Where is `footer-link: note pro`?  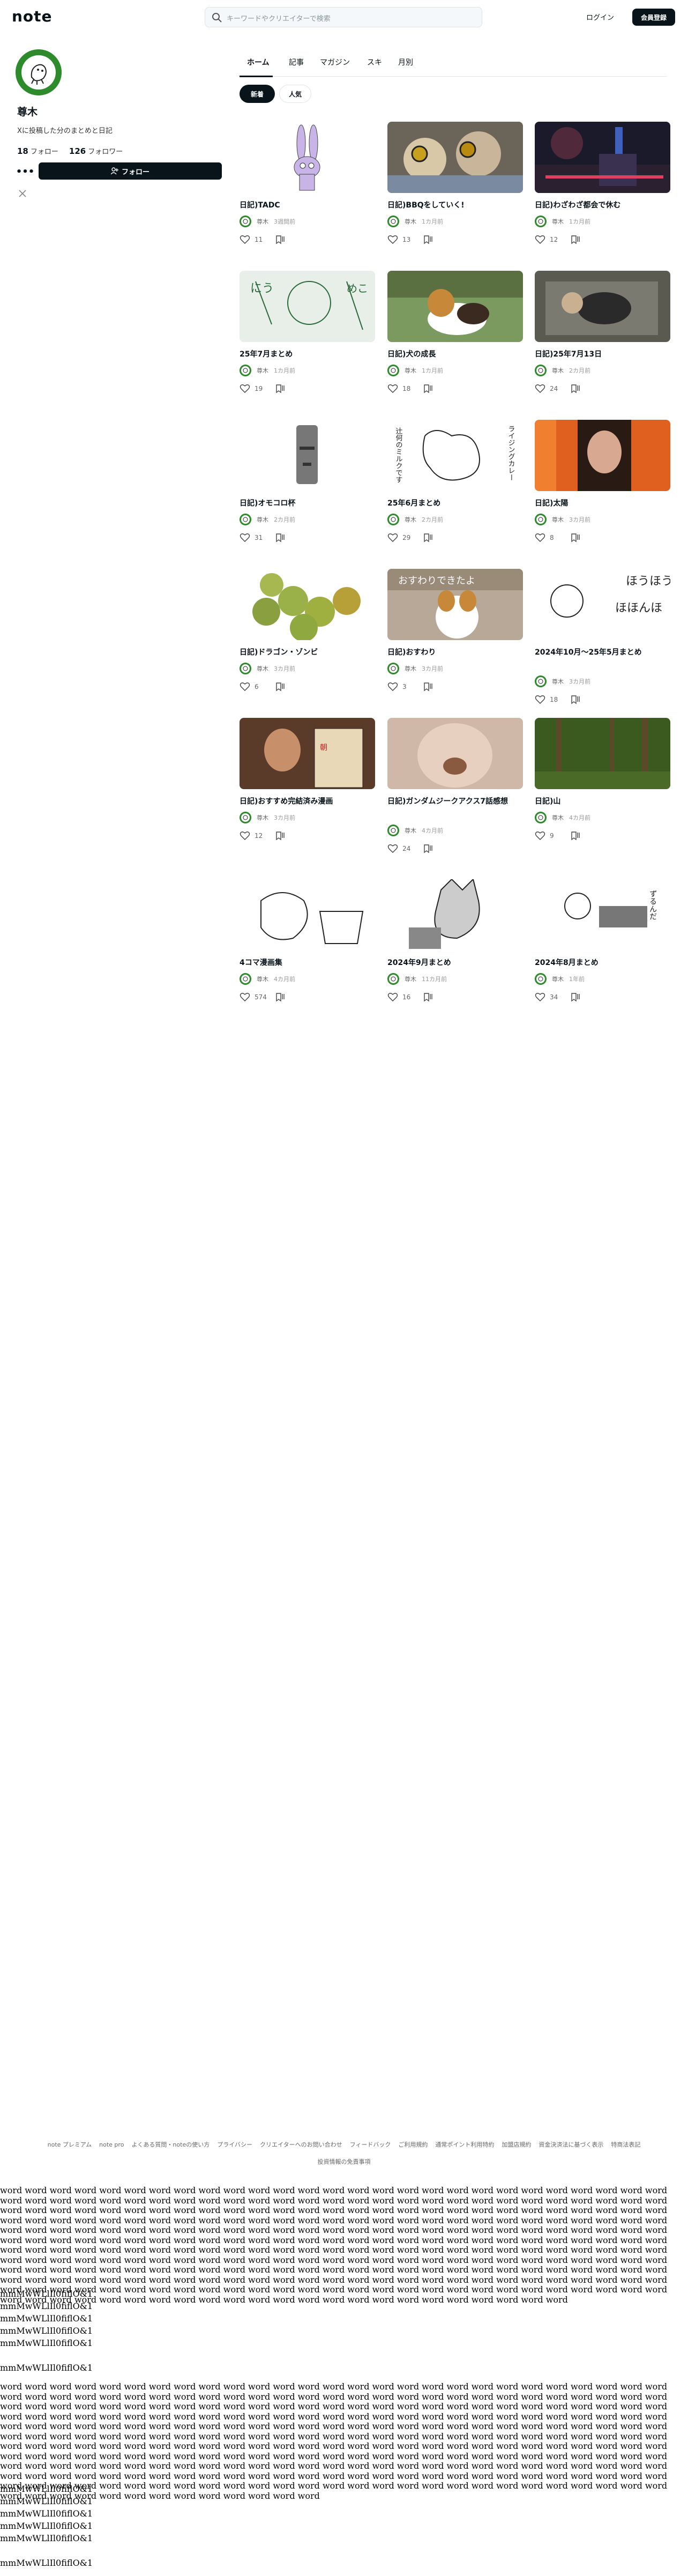
footer-link: note pro is located at coordinates (111, 2144).